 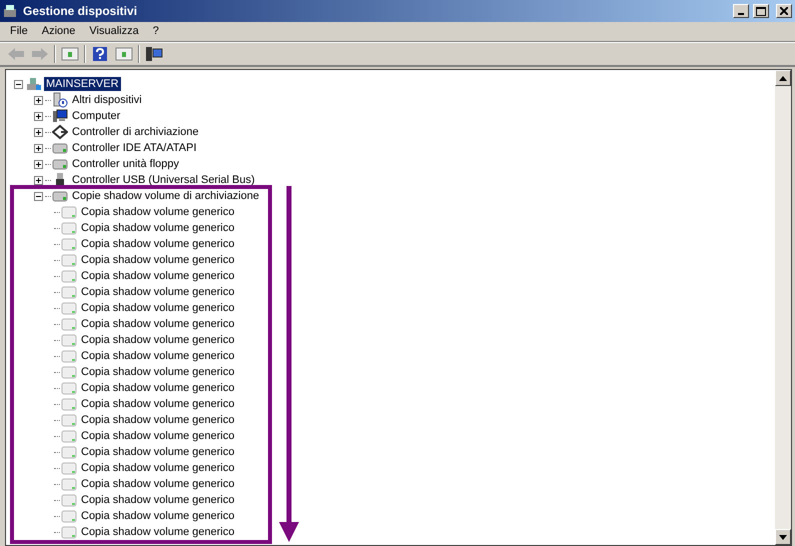 I want to click on maximize-button, so click(x=761, y=11).